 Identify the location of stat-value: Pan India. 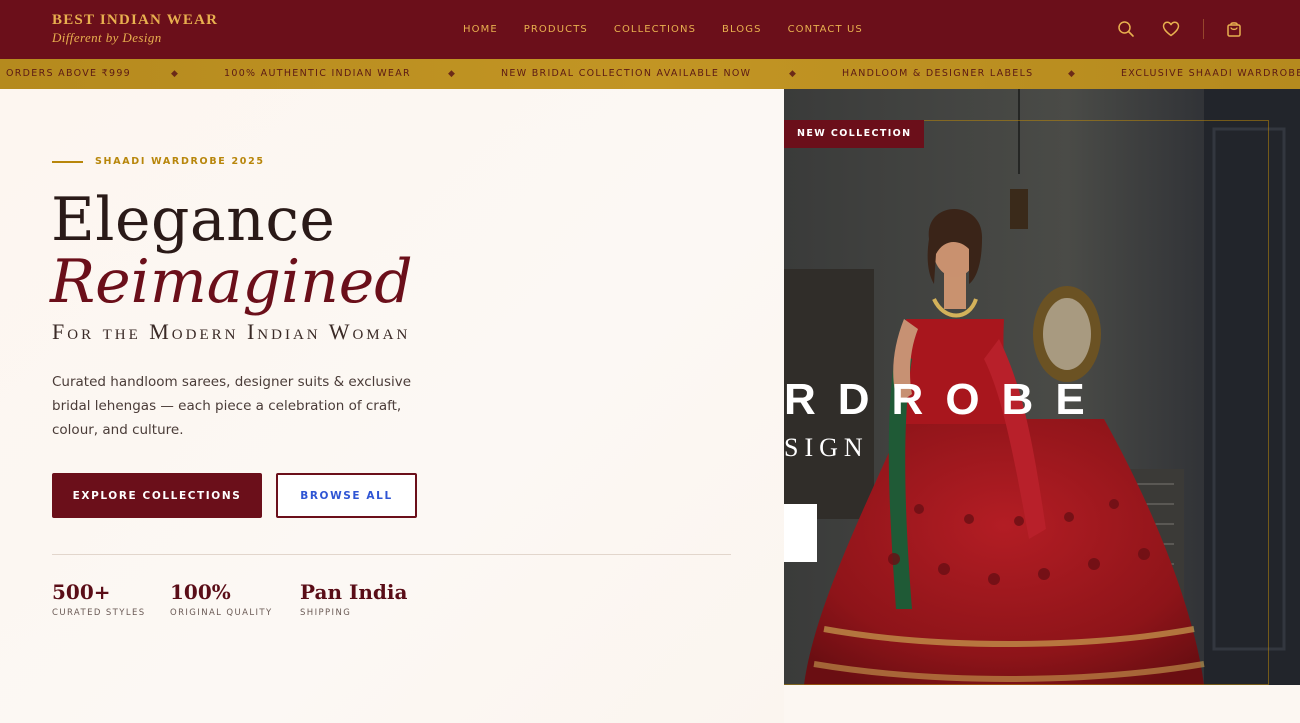
(354, 592).